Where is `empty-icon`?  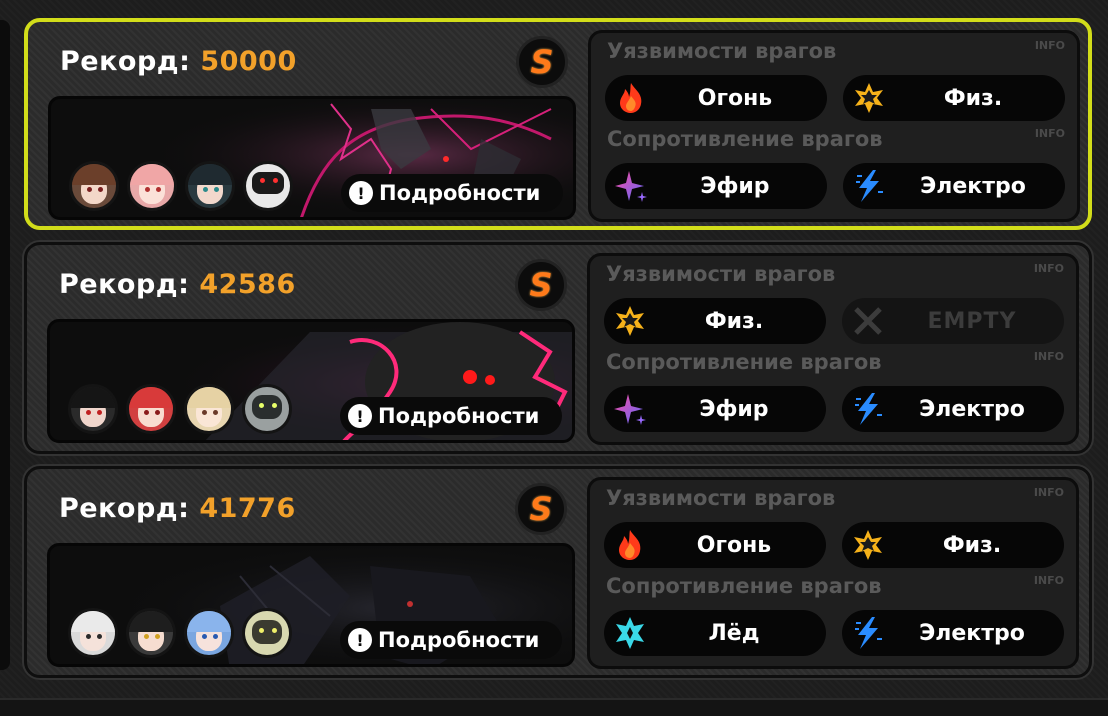 empty-icon is located at coordinates (868, 321).